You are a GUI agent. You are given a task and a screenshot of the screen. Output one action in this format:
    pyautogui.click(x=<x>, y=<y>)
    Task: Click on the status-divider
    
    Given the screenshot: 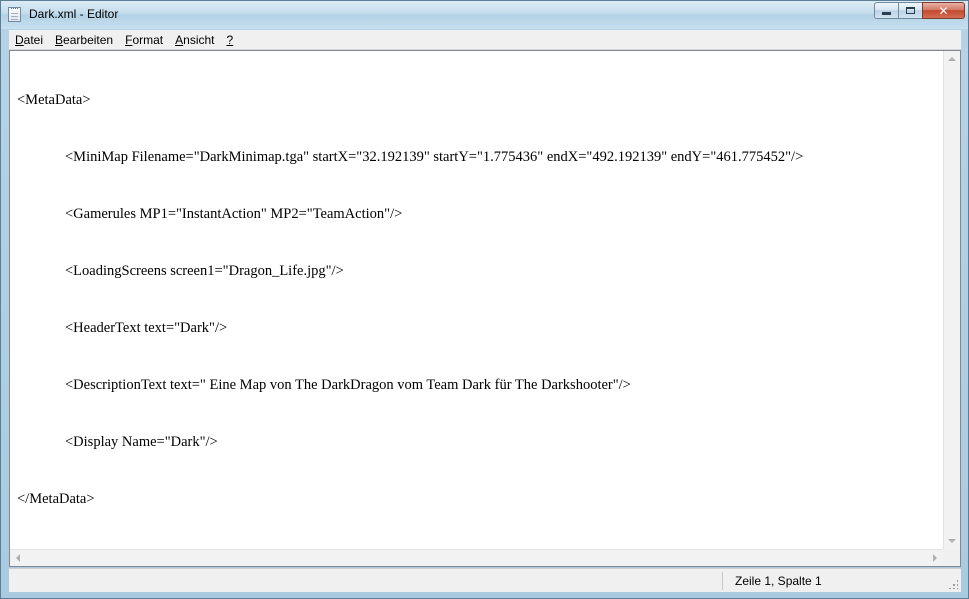 What is the action you would take?
    pyautogui.click(x=722, y=581)
    